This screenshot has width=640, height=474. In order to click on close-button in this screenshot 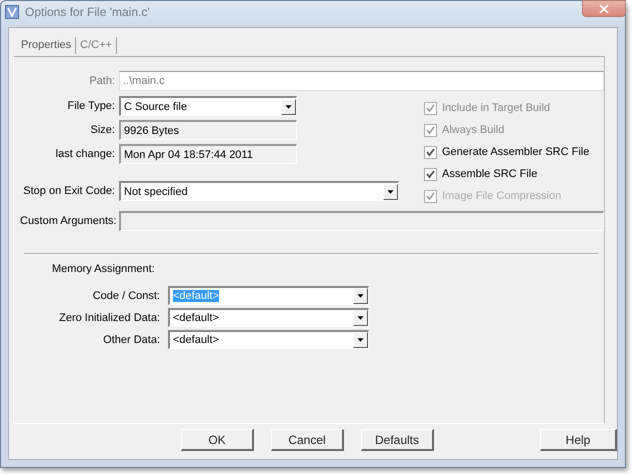, I will do `click(604, 8)`.